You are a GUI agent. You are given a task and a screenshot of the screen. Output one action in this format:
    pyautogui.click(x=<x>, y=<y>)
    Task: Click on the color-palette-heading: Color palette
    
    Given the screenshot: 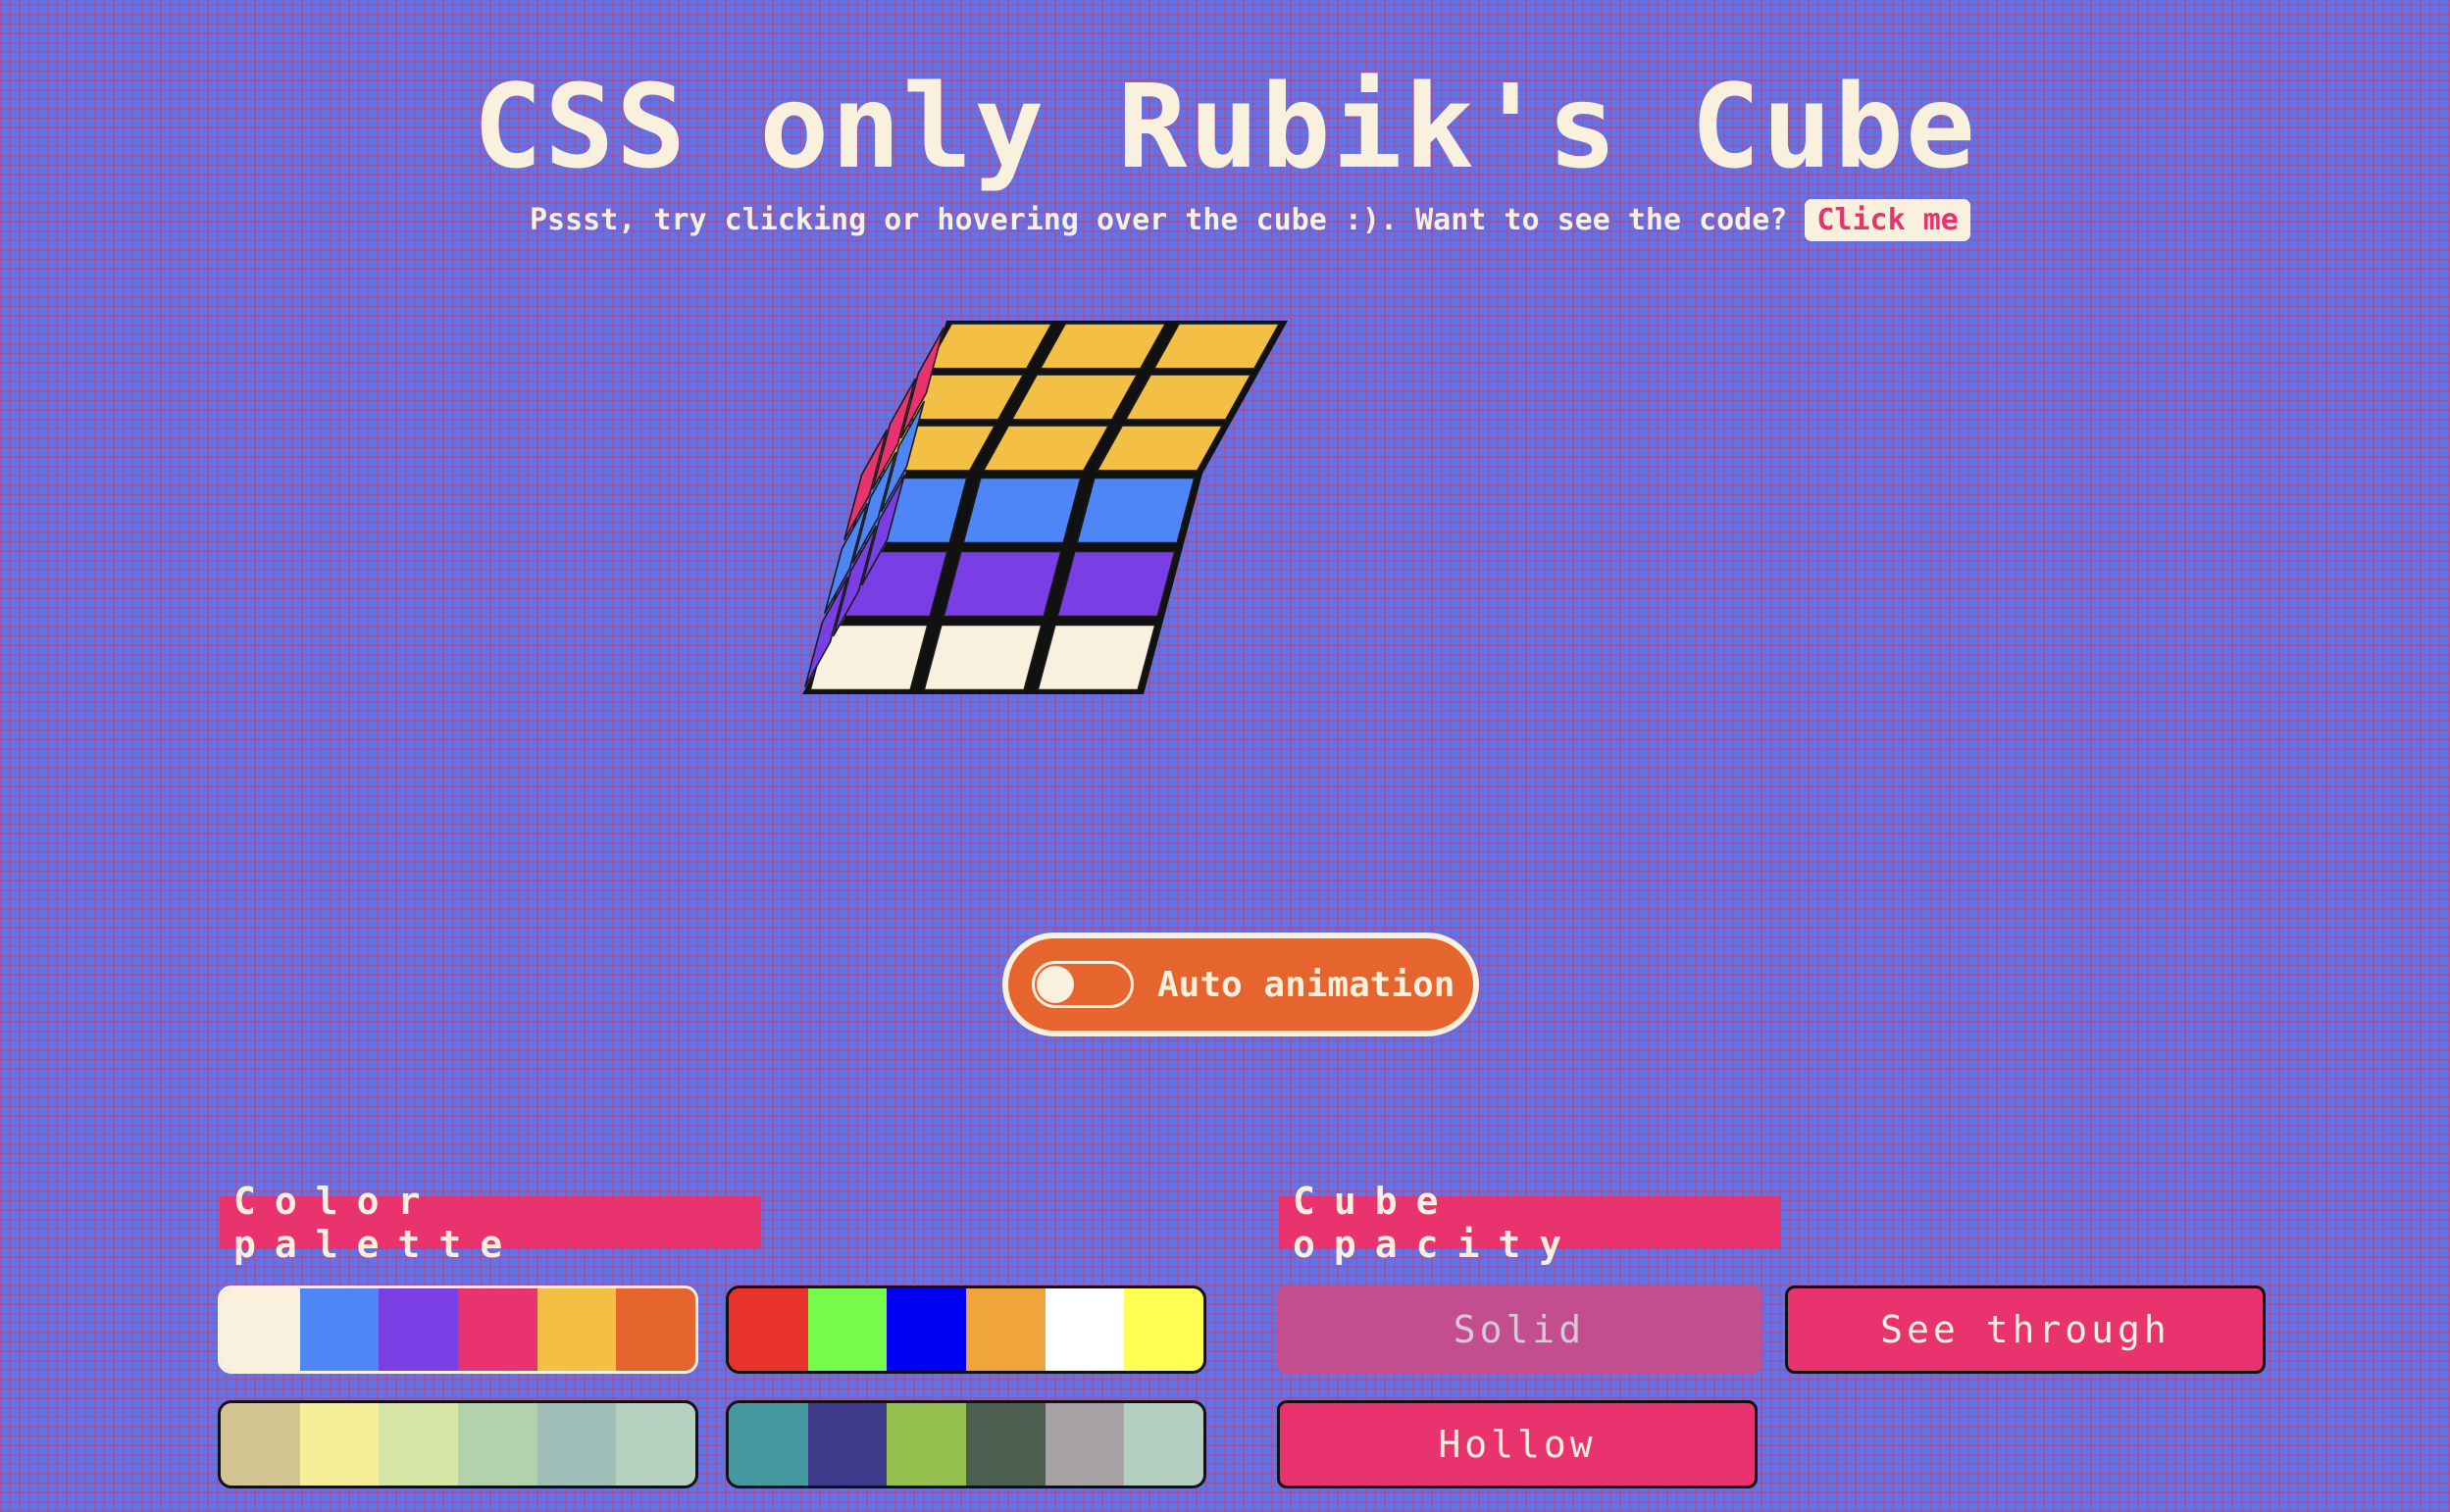 What is the action you would take?
    pyautogui.click(x=490, y=1223)
    